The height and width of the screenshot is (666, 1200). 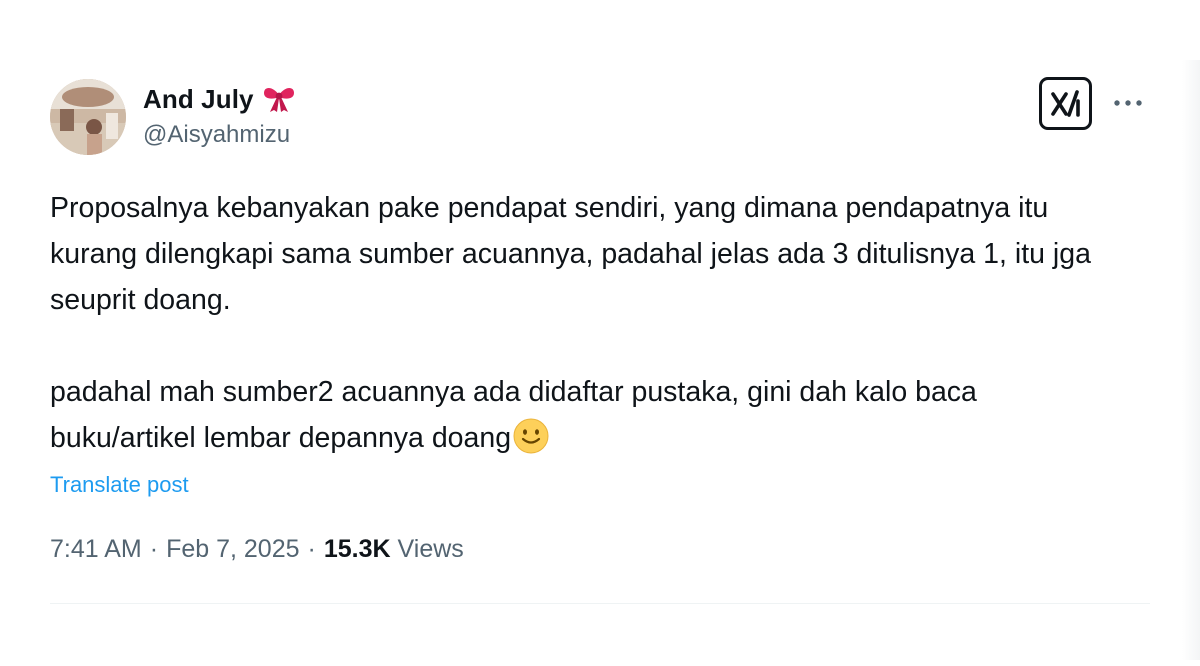 I want to click on grok-button, so click(x=1065, y=103).